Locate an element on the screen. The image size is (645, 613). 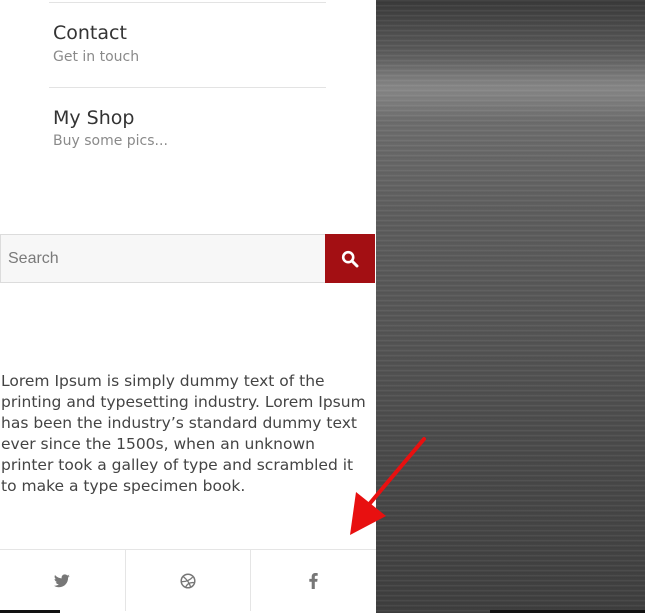
social-link-dribbble is located at coordinates (189, 580).